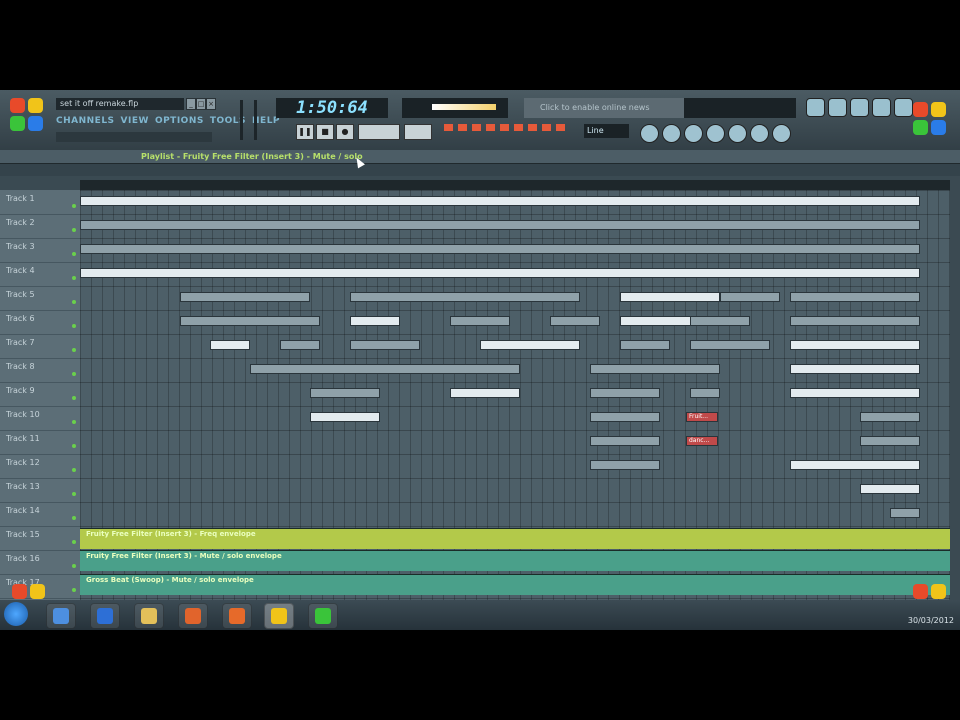 The width and height of the screenshot is (960, 720). What do you see at coordinates (85, 121) in the screenshot?
I see `menu-channels: CHANNELS` at bounding box center [85, 121].